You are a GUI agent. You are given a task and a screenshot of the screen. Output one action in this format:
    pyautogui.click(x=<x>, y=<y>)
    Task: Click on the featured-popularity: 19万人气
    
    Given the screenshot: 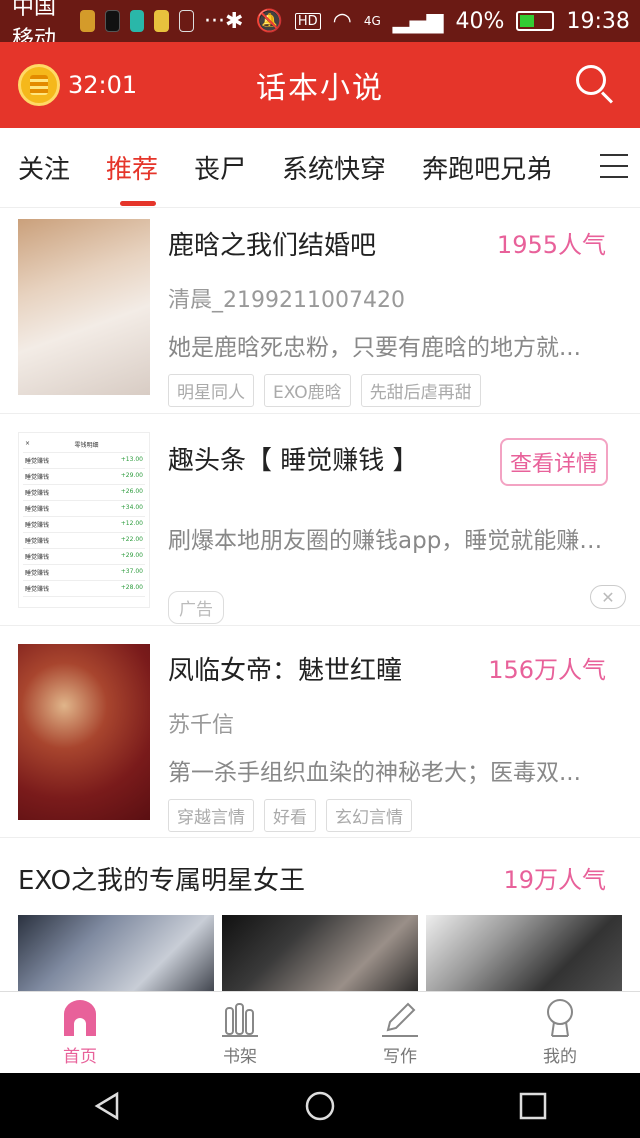 What is the action you would take?
    pyautogui.click(x=554, y=880)
    